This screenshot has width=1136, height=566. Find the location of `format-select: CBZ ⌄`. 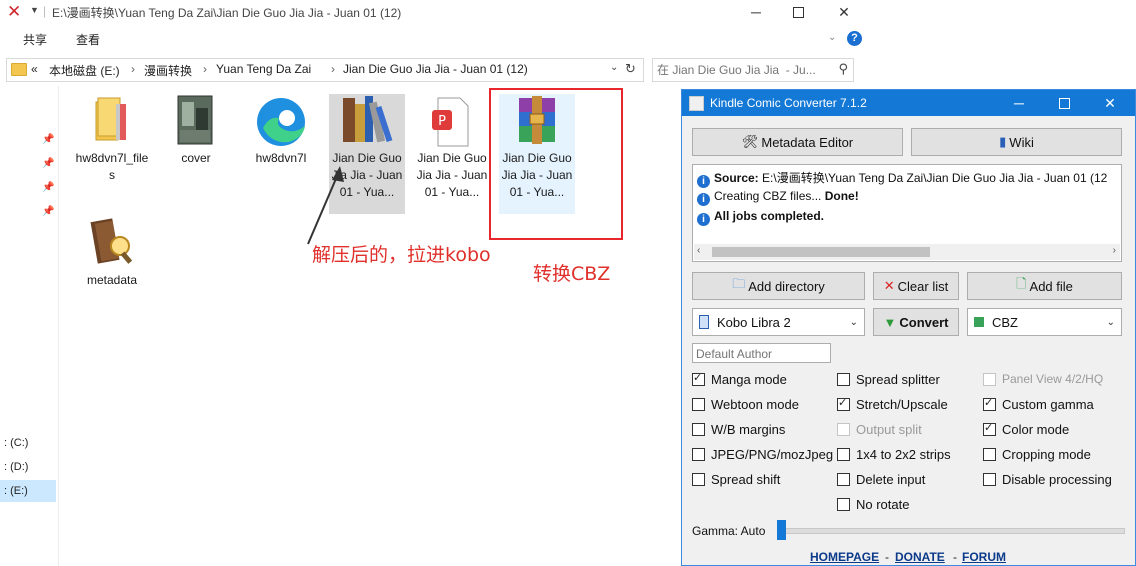

format-select: CBZ ⌄ is located at coordinates (1044, 322).